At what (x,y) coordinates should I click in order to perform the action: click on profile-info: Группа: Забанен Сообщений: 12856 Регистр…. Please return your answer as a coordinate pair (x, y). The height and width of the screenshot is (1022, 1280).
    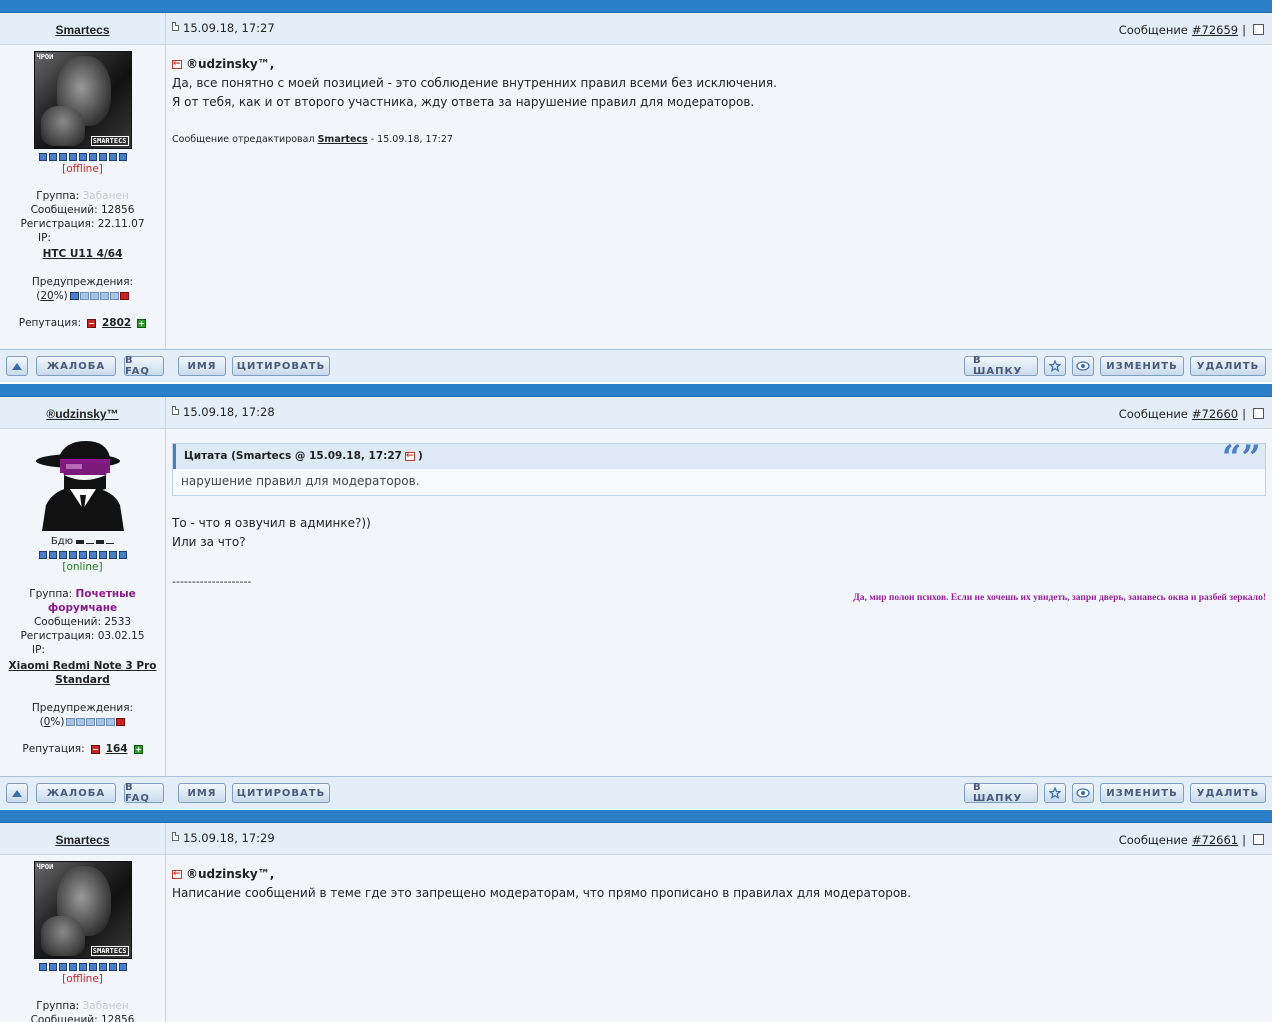
    Looking at the image, I should click on (82, 225).